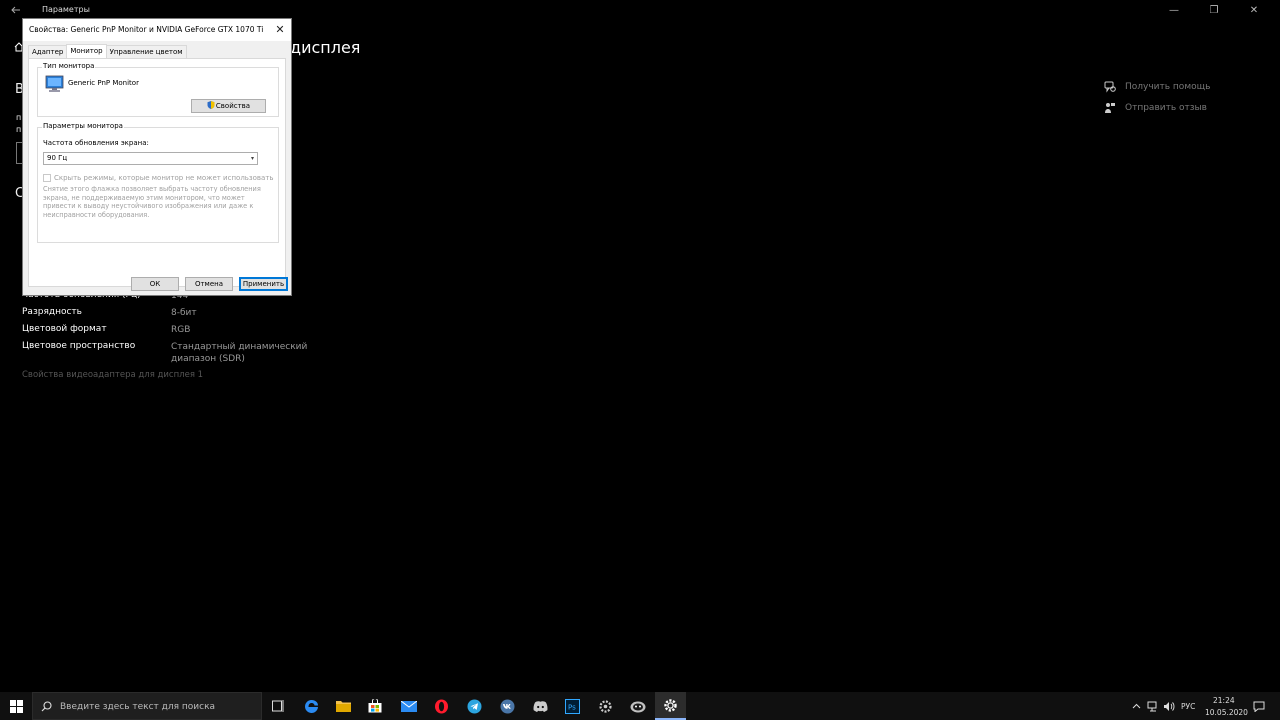 This screenshot has height=720, width=1280. I want to click on vk-button, so click(507, 706).